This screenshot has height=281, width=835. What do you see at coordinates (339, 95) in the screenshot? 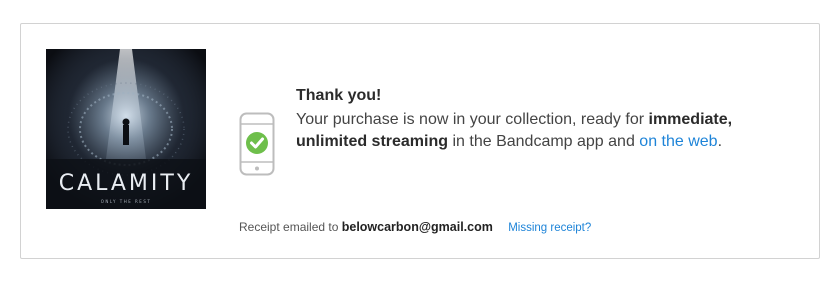
I see `thank-you-heading: Thank you!` at bounding box center [339, 95].